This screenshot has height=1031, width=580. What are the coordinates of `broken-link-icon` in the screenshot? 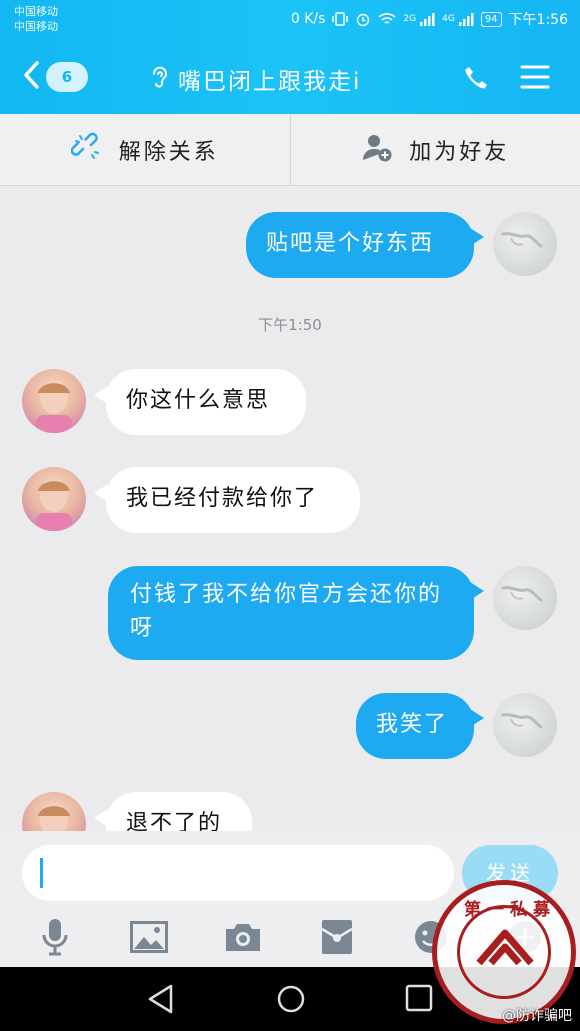 It's located at (86, 150).